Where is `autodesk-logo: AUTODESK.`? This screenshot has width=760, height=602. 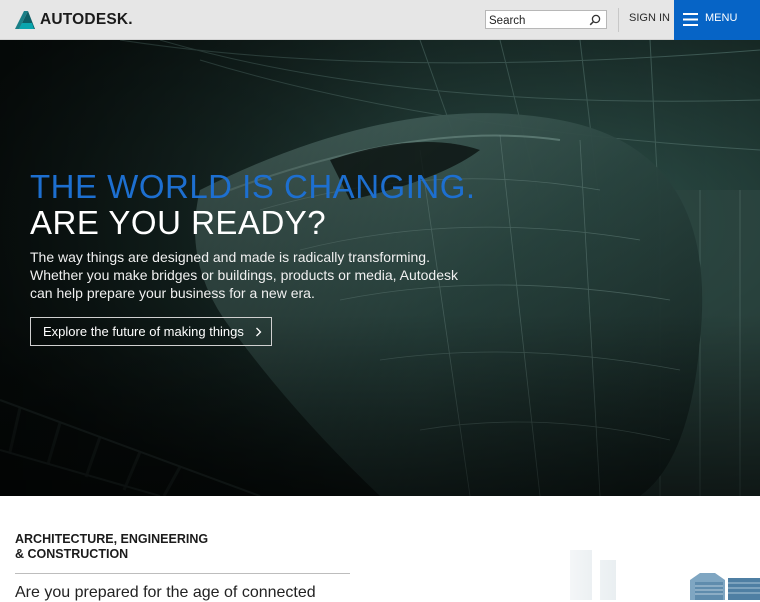
autodesk-logo: AUTODESK. is located at coordinates (74, 20).